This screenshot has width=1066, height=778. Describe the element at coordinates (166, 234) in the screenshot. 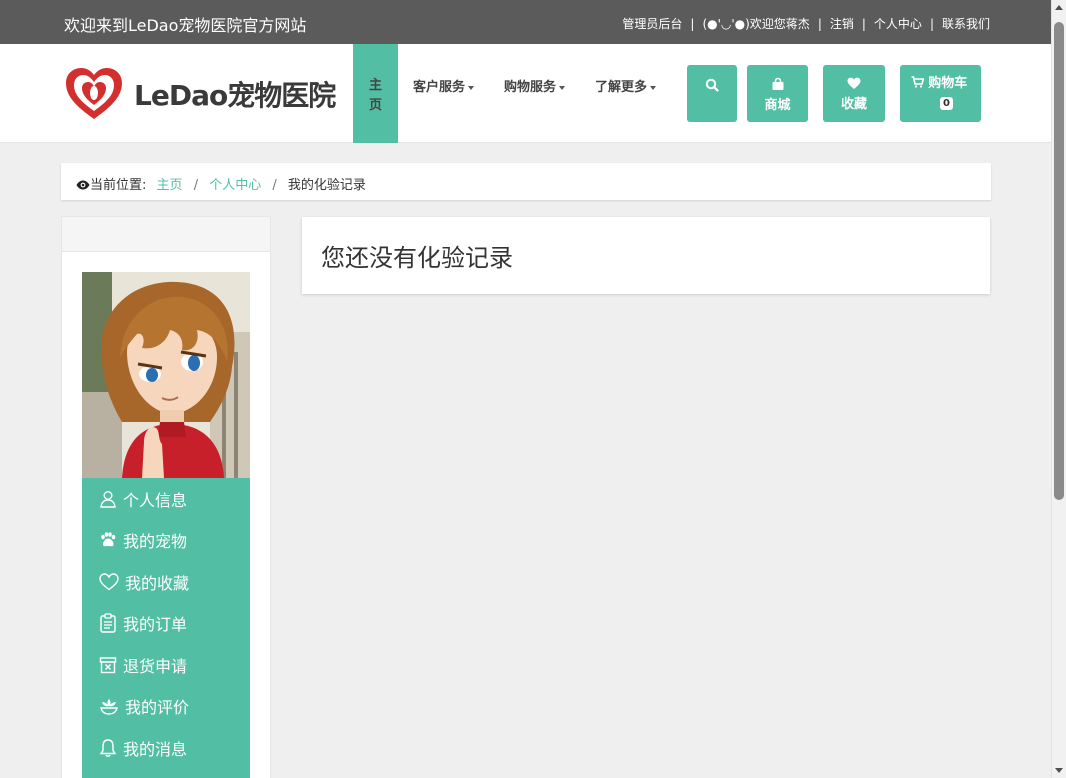

I see `sidebar-header` at that location.